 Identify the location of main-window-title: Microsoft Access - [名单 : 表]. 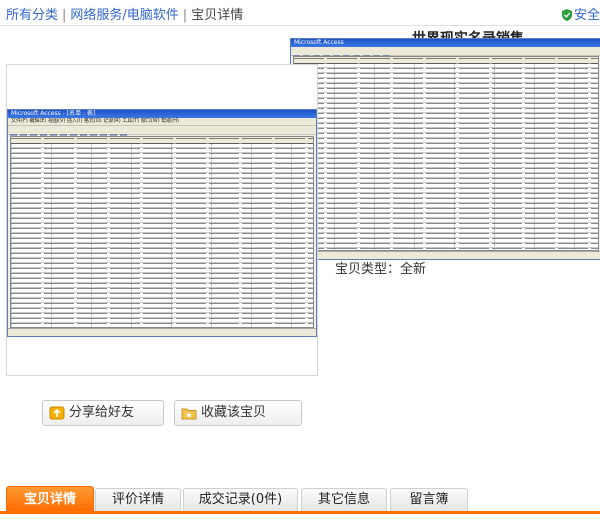
(162, 114).